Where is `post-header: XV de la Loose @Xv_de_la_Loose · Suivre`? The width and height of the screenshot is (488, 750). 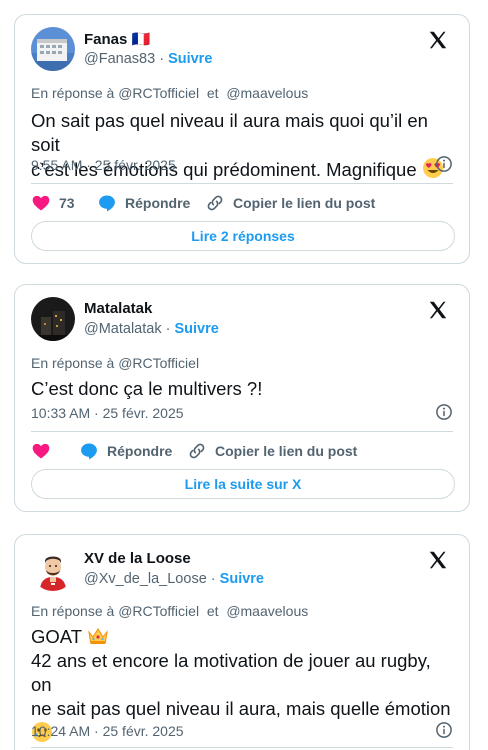 post-header: XV de la Loose @Xv_de_la_Loose · Suivre is located at coordinates (241, 569).